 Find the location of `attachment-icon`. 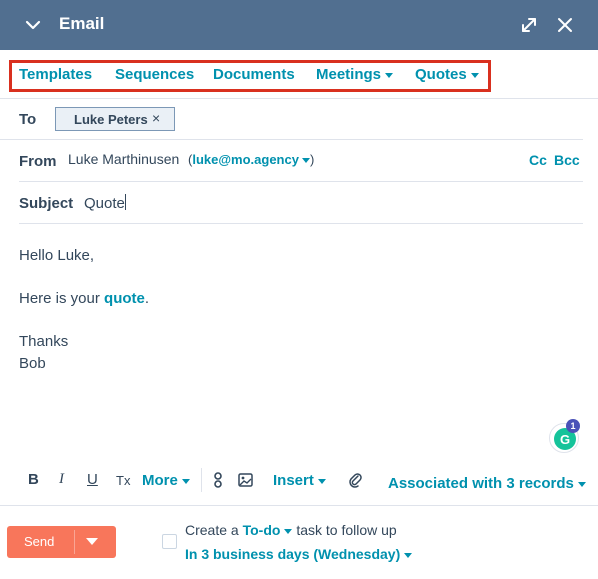

attachment-icon is located at coordinates (355, 479).